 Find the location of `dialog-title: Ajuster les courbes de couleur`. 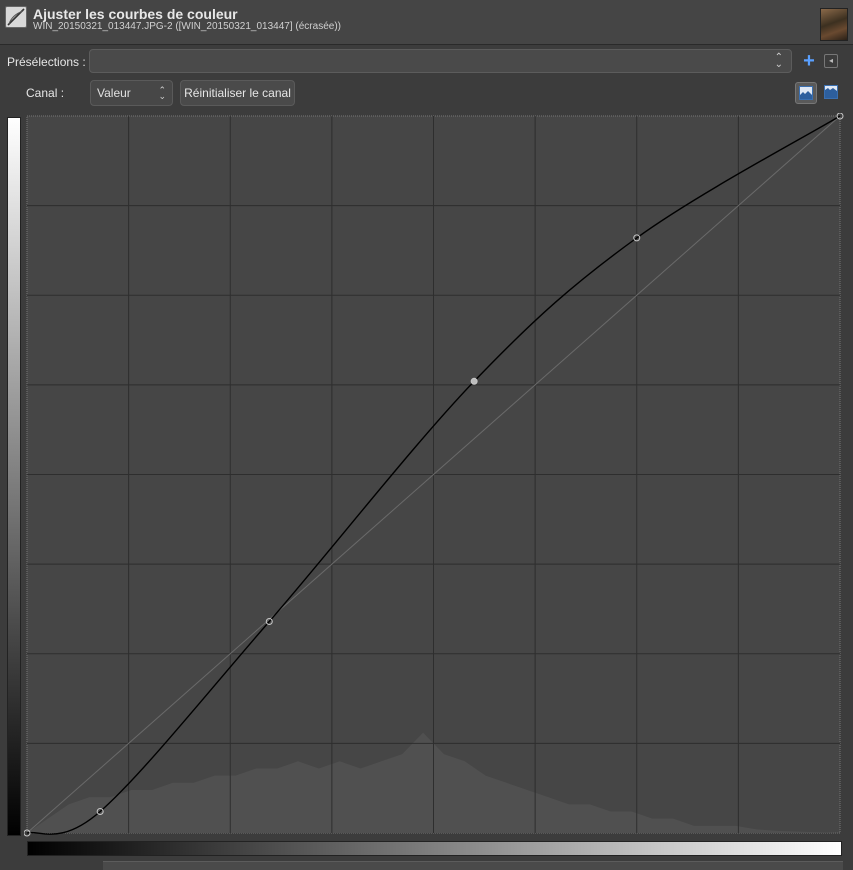

dialog-title: Ajuster les courbes de couleur is located at coordinates (135, 14).